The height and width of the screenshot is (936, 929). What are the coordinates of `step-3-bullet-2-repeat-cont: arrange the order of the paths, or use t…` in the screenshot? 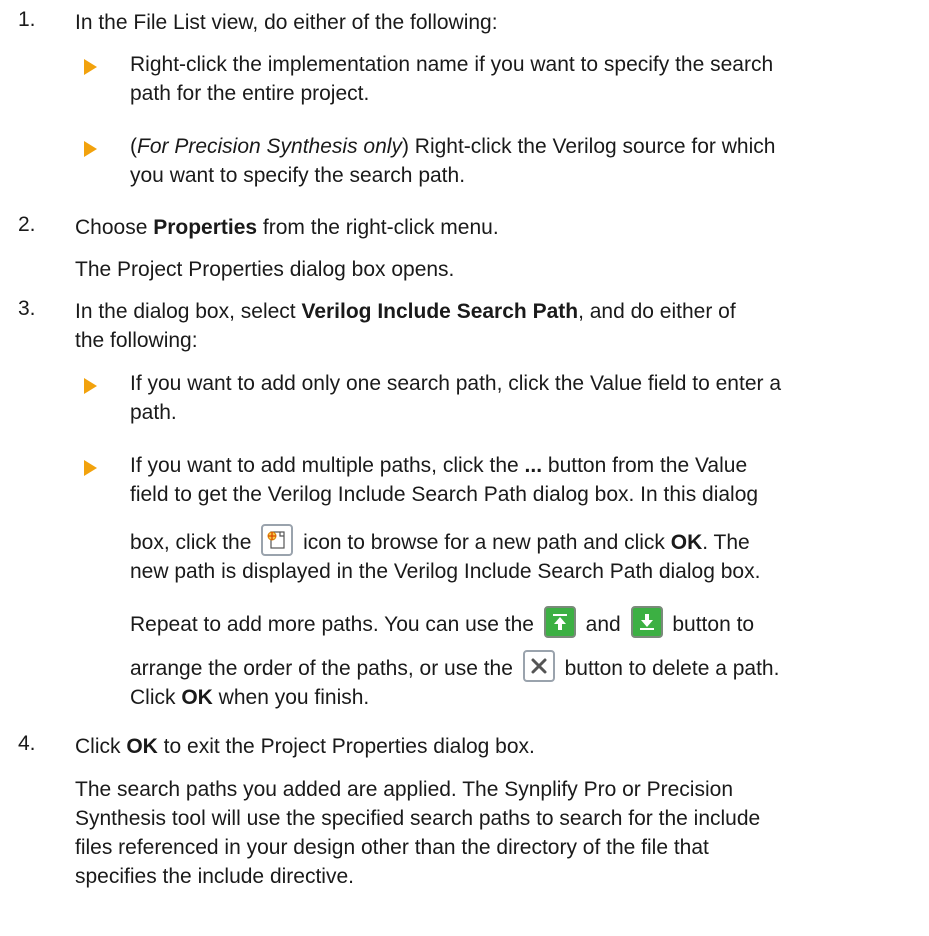 It's located at (520, 681).